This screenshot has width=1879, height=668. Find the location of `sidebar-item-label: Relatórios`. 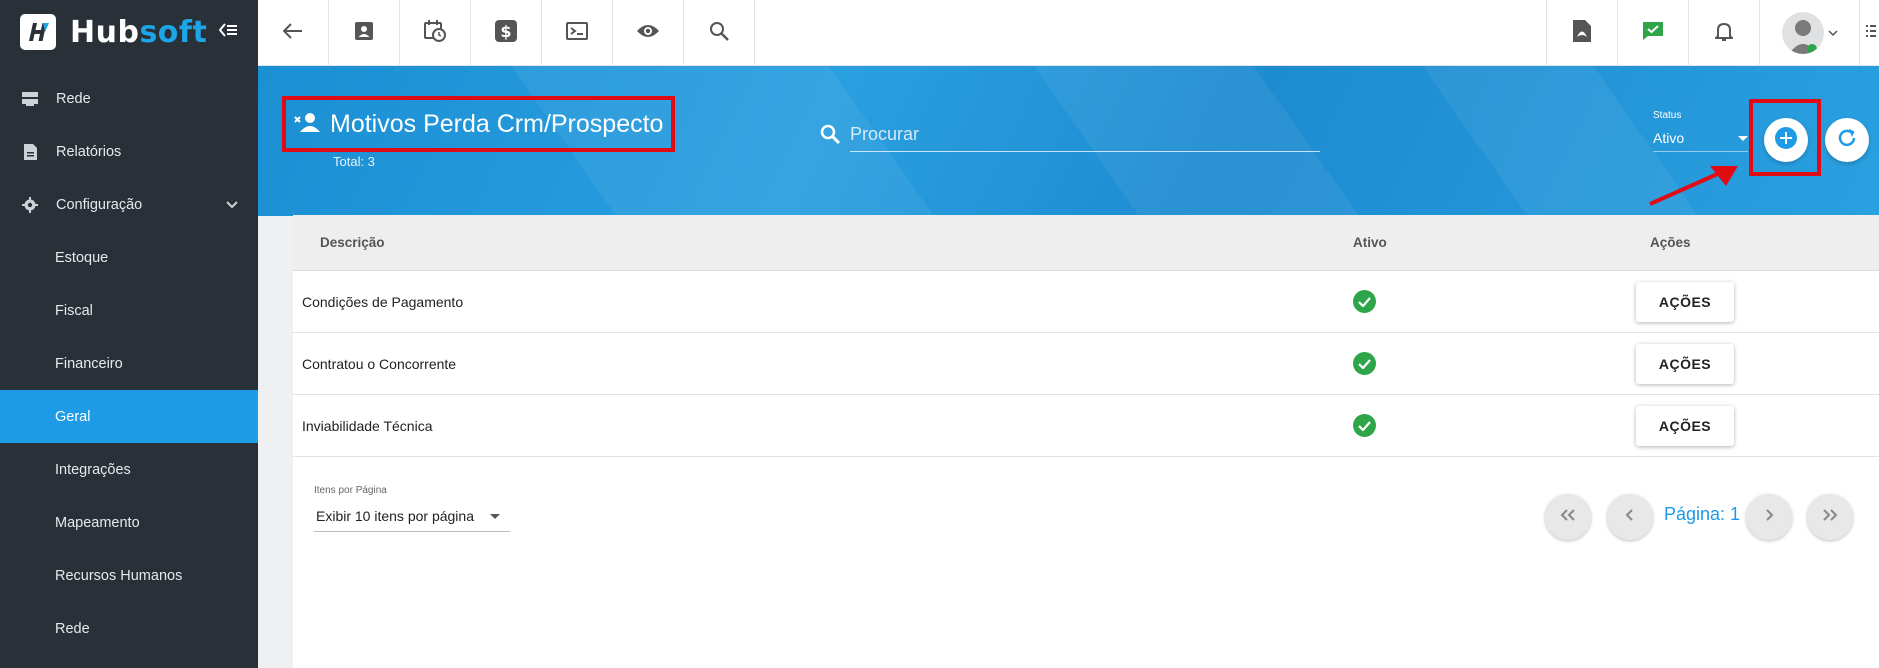

sidebar-item-label: Relatórios is located at coordinates (89, 151).